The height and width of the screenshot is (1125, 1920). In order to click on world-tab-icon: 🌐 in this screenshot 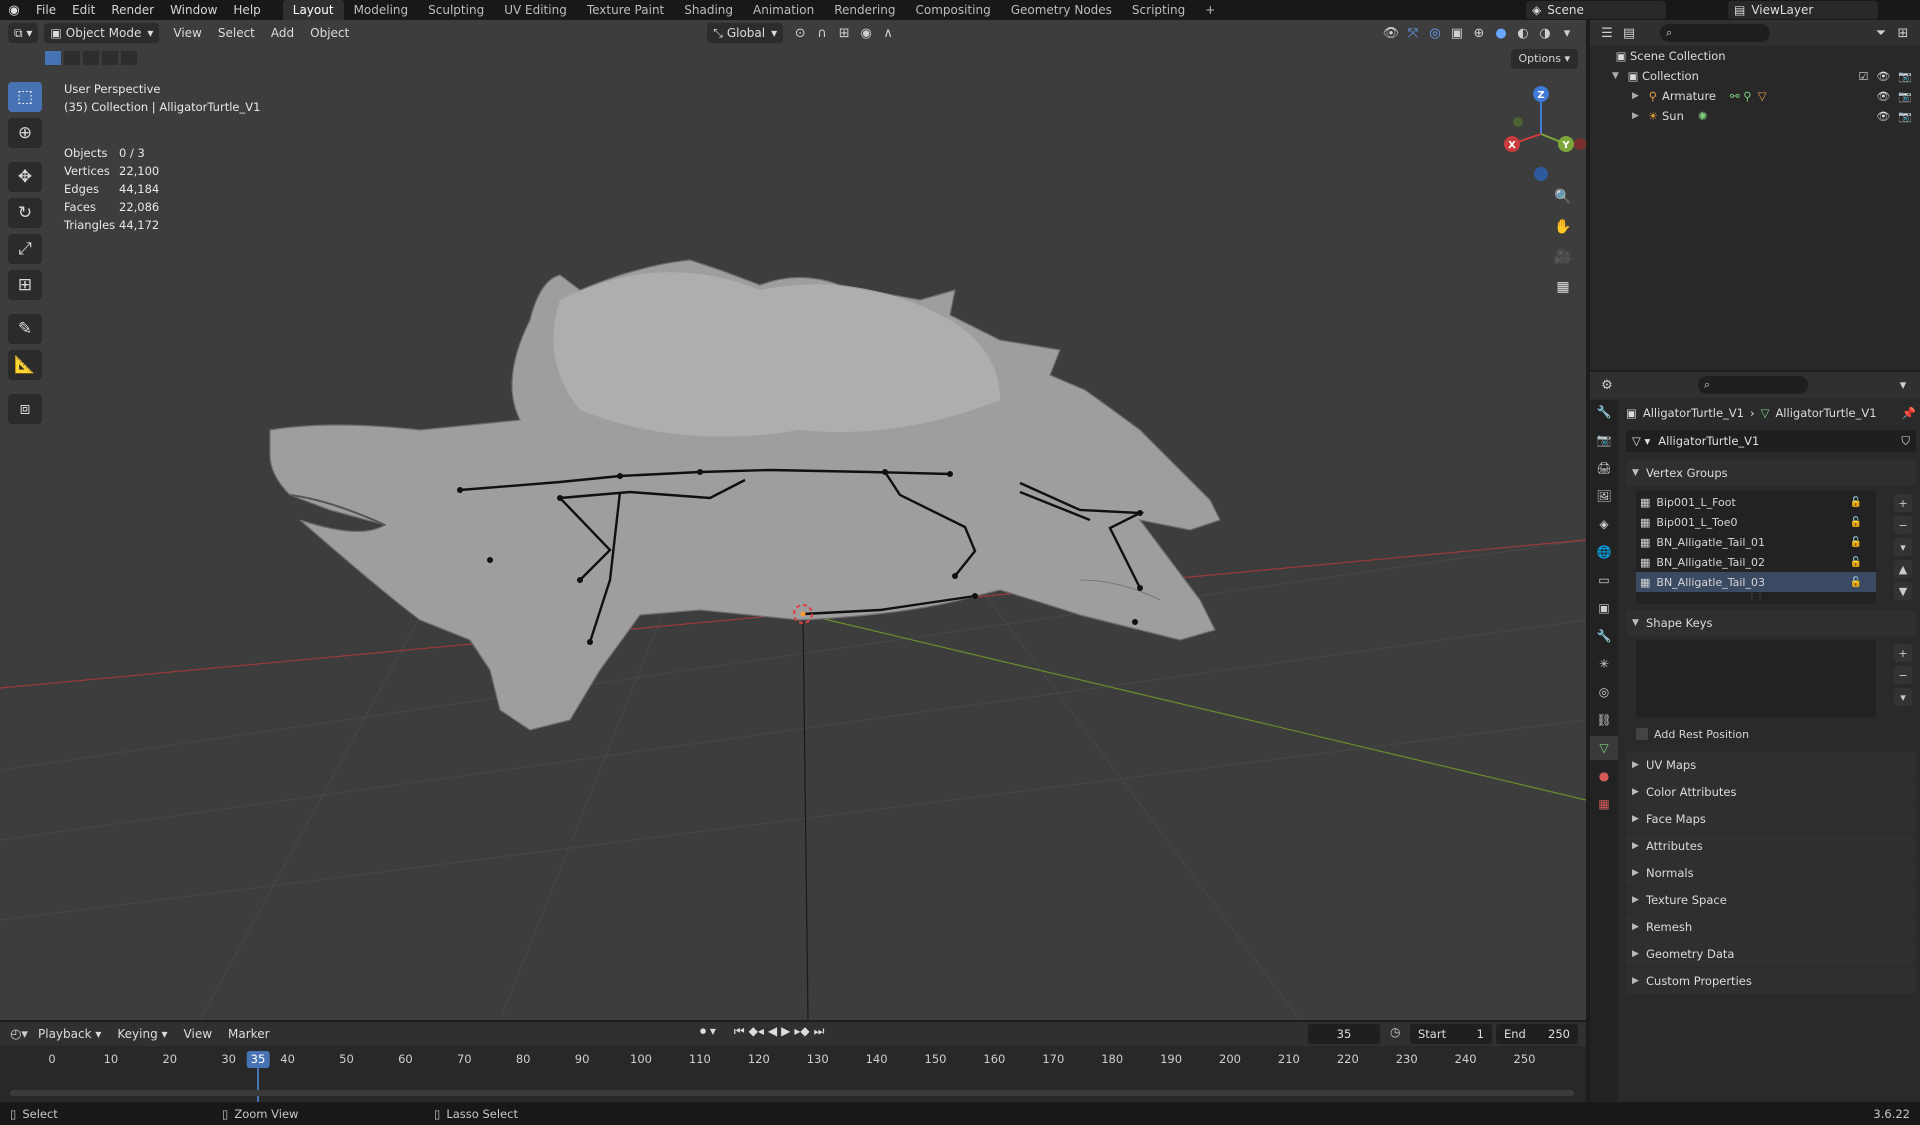, I will do `click(1604, 552)`.